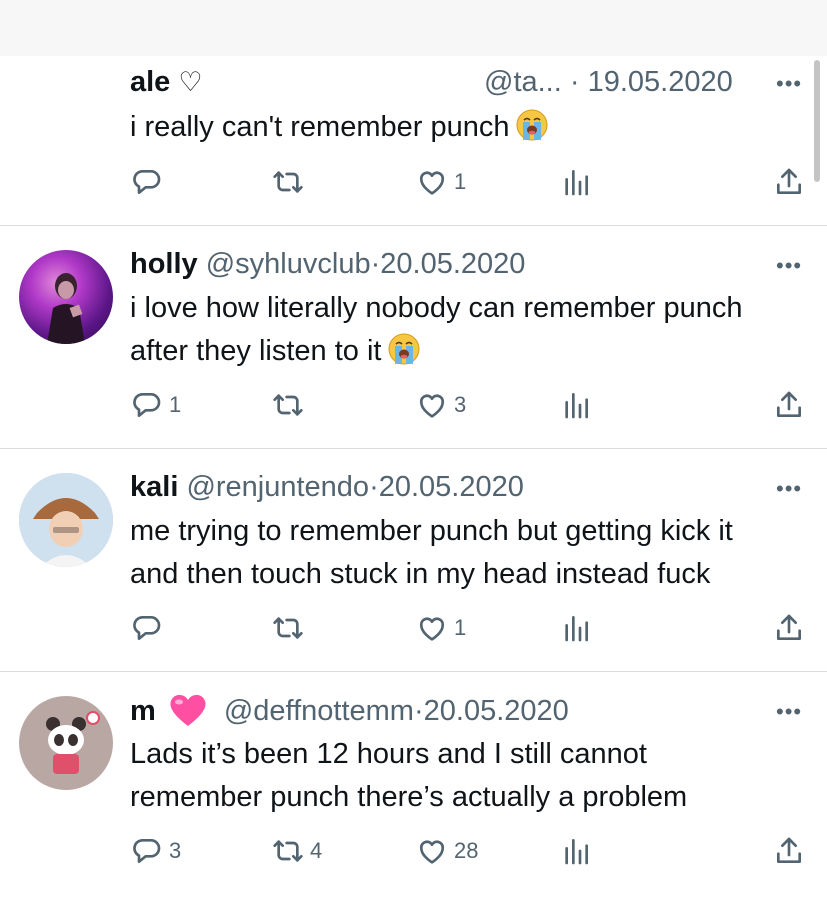  What do you see at coordinates (460, 404) in the screenshot?
I see `like-count: 3` at bounding box center [460, 404].